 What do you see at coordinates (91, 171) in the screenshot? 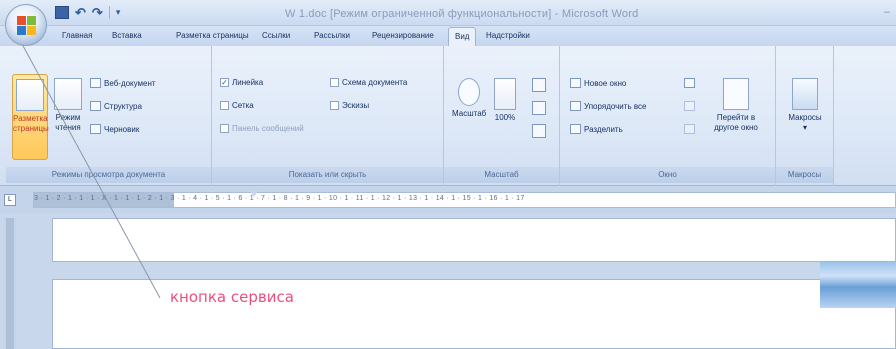
I see `callout-line` at bounding box center [91, 171].